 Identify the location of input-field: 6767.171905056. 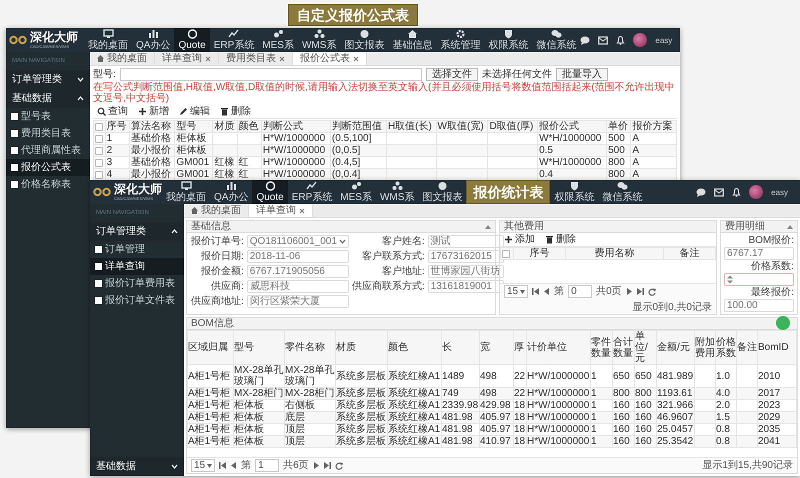
(297, 271).